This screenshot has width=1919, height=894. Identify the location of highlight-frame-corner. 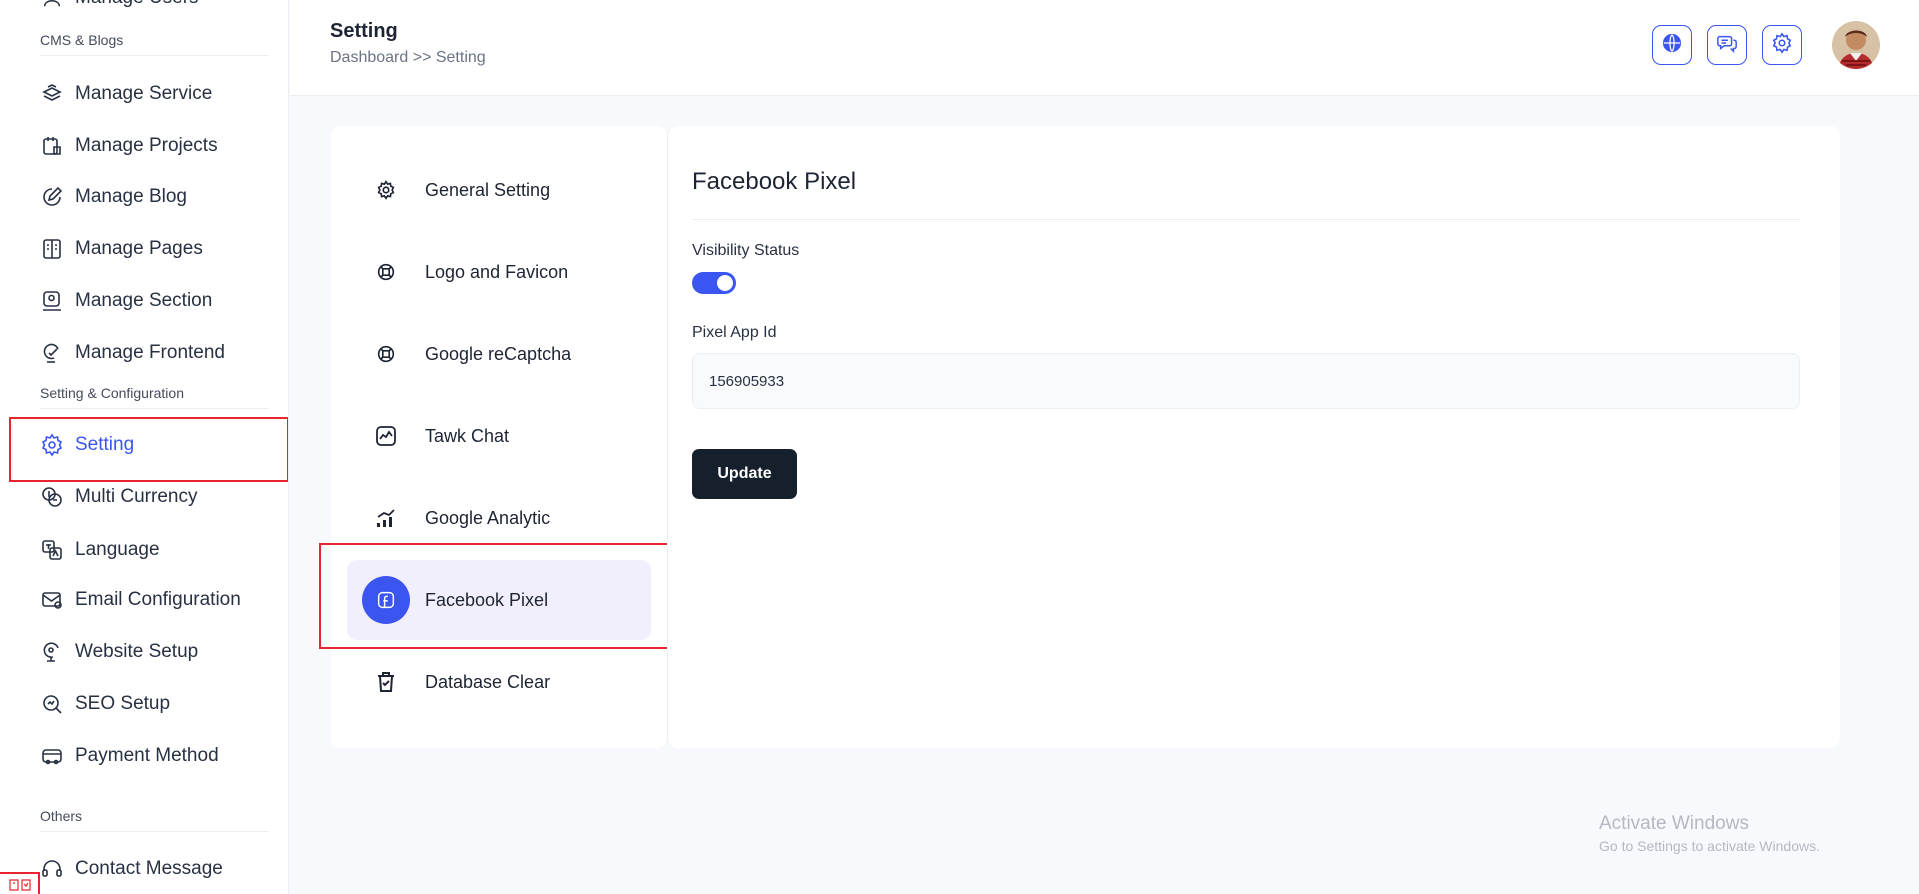
(20, 883).